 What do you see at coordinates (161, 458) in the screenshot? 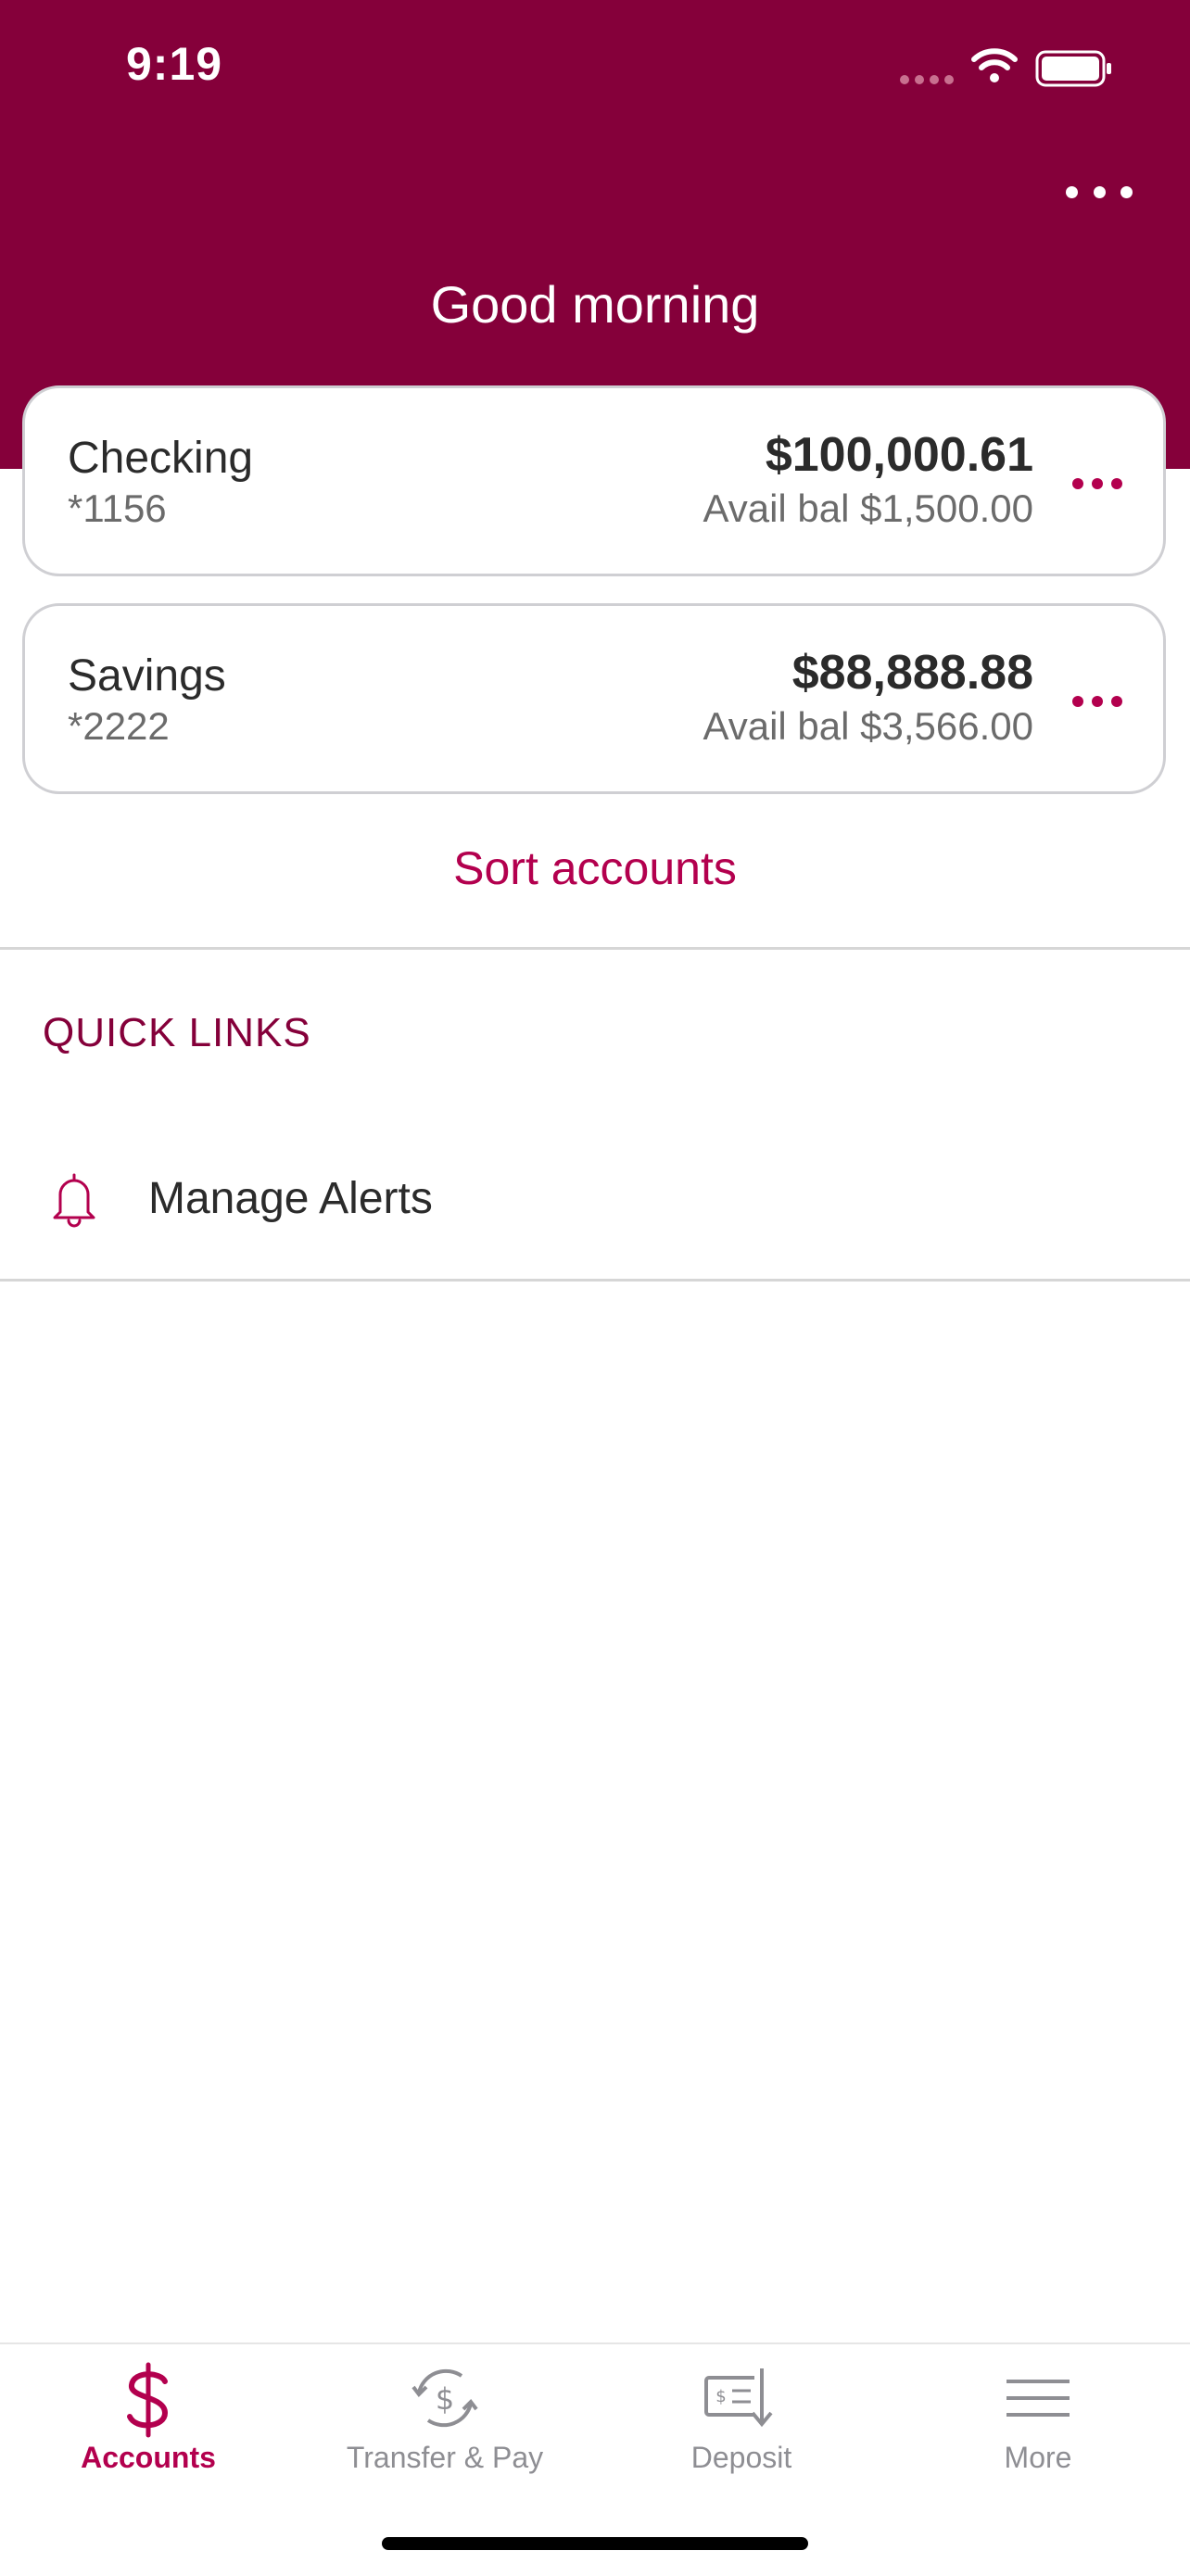
I see `account-name: Checking` at bounding box center [161, 458].